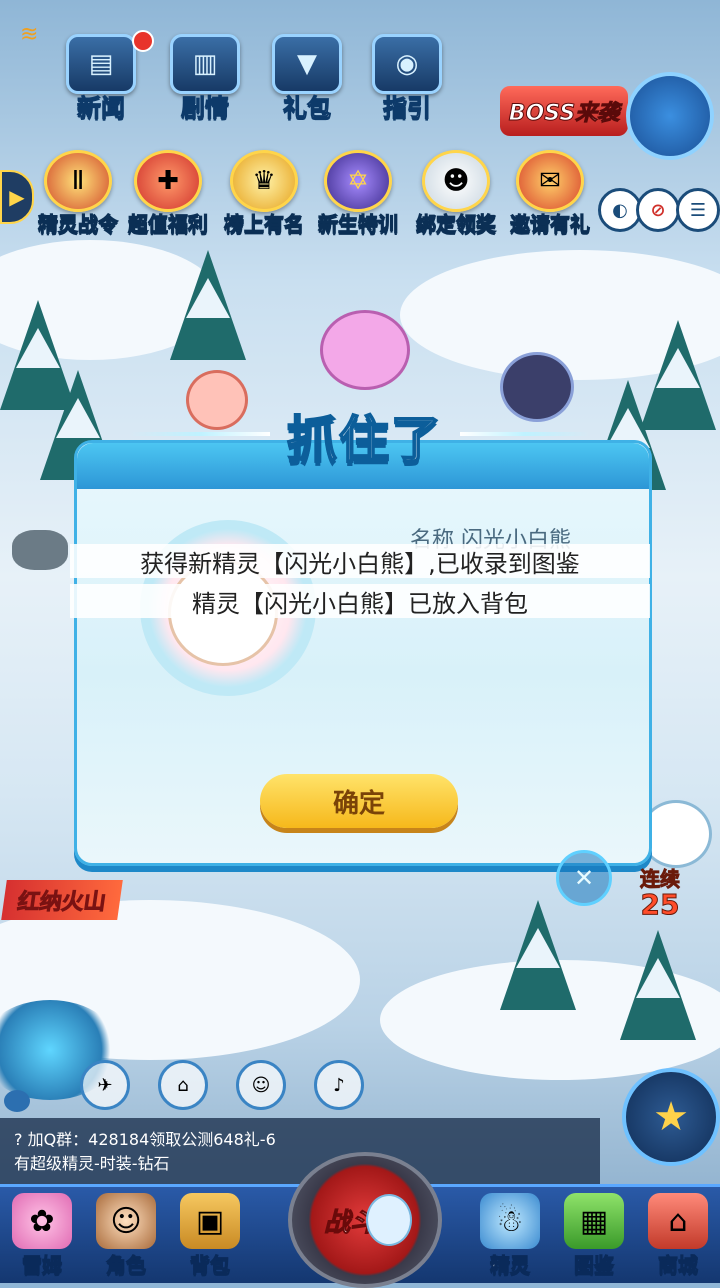 The height and width of the screenshot is (1288, 720). What do you see at coordinates (78, 224) in the screenshot?
I see `feature-battle-pass-label: 精灵战令` at bounding box center [78, 224].